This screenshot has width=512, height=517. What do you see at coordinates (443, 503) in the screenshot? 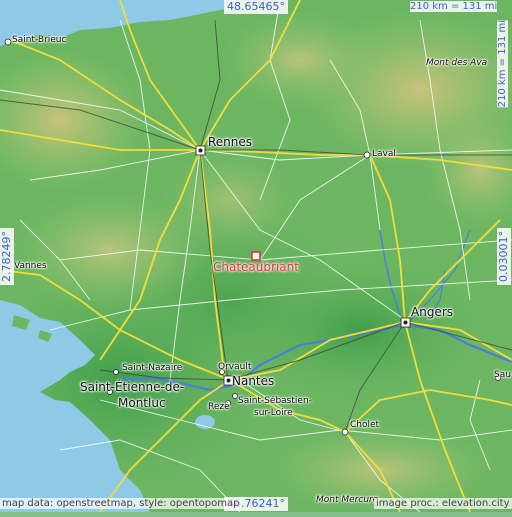
I see `credit-image-proc: image proc.: elevation.city` at bounding box center [443, 503].